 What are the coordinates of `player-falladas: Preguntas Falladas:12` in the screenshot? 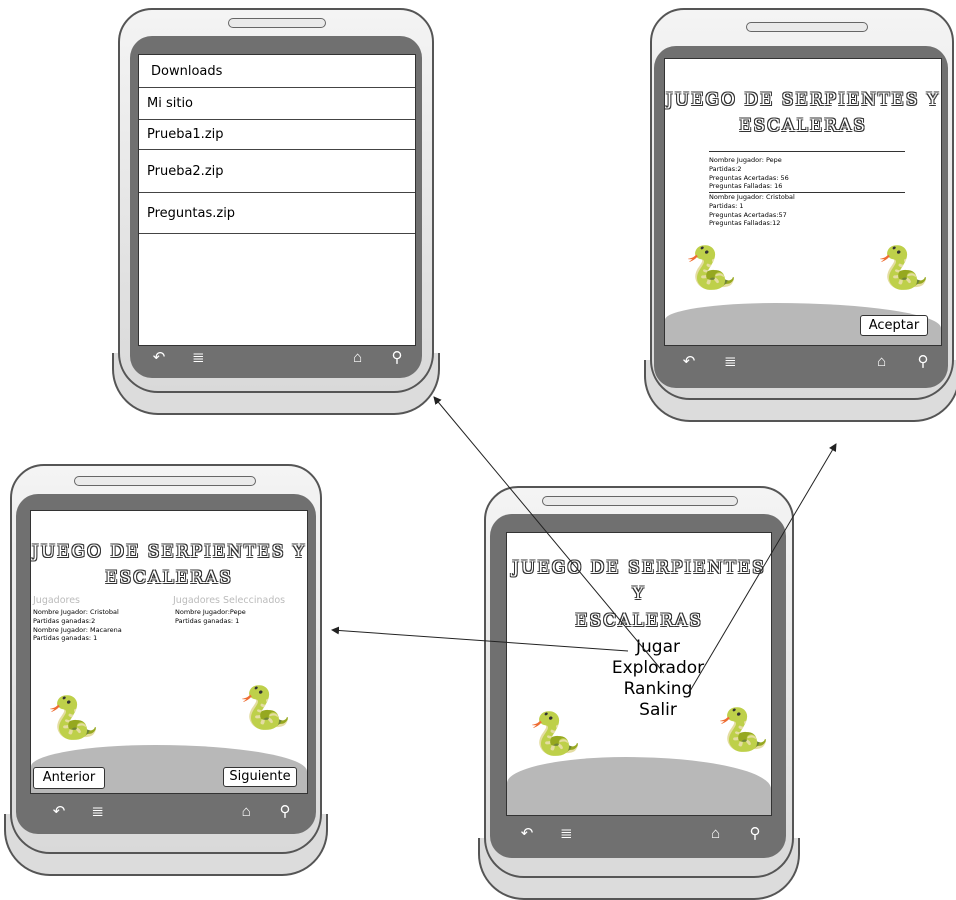 It's located at (745, 223).